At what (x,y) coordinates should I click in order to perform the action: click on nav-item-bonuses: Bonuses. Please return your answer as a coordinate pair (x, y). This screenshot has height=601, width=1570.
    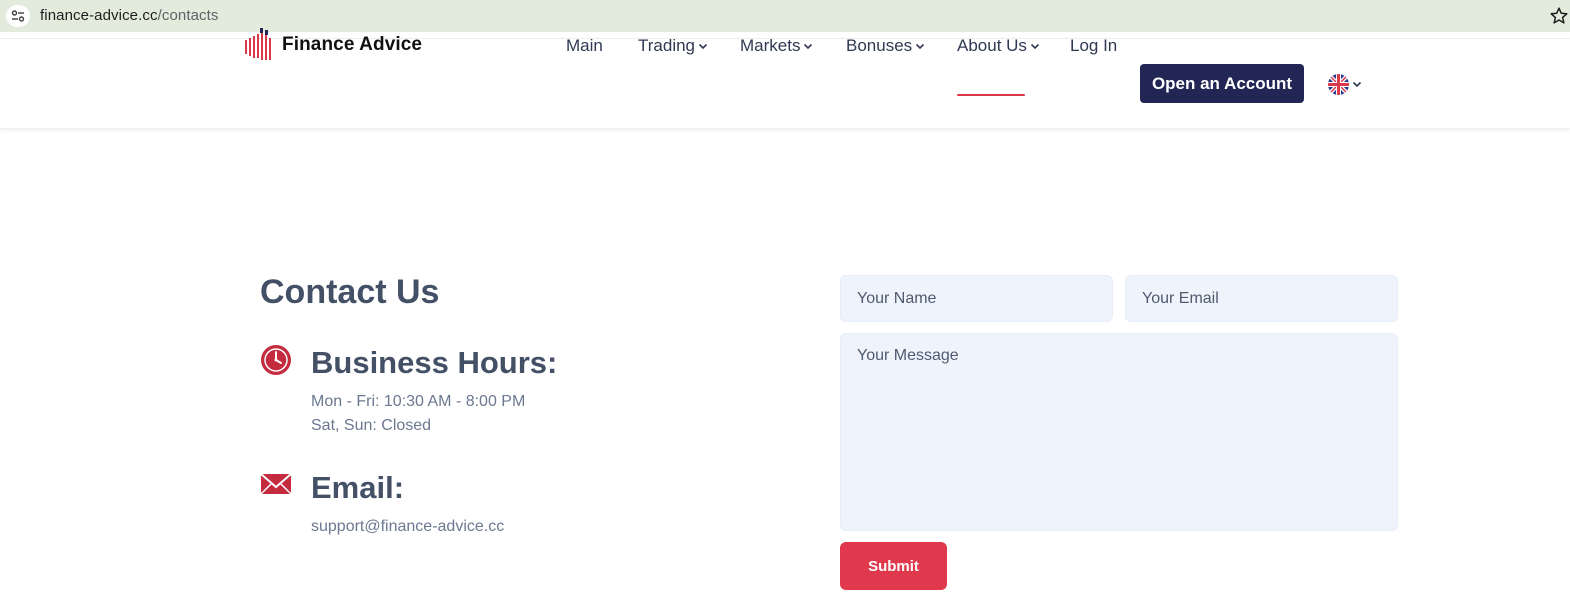
    Looking at the image, I should click on (885, 46).